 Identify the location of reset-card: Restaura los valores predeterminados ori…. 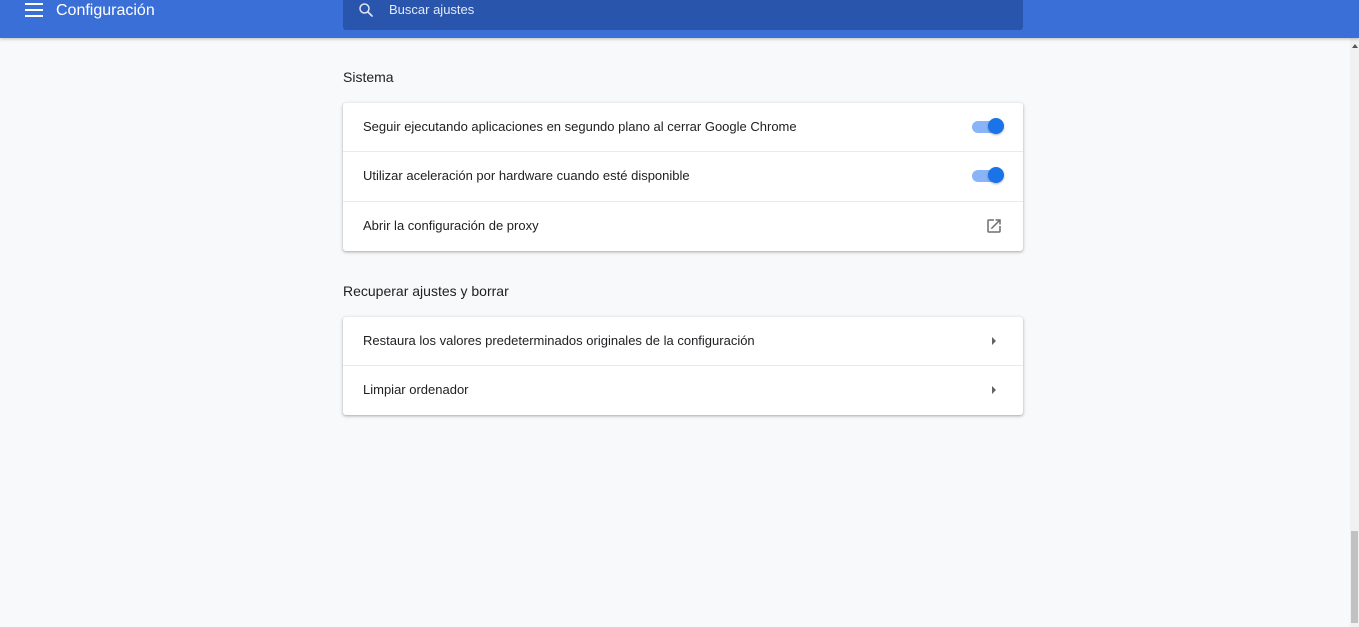
(683, 366).